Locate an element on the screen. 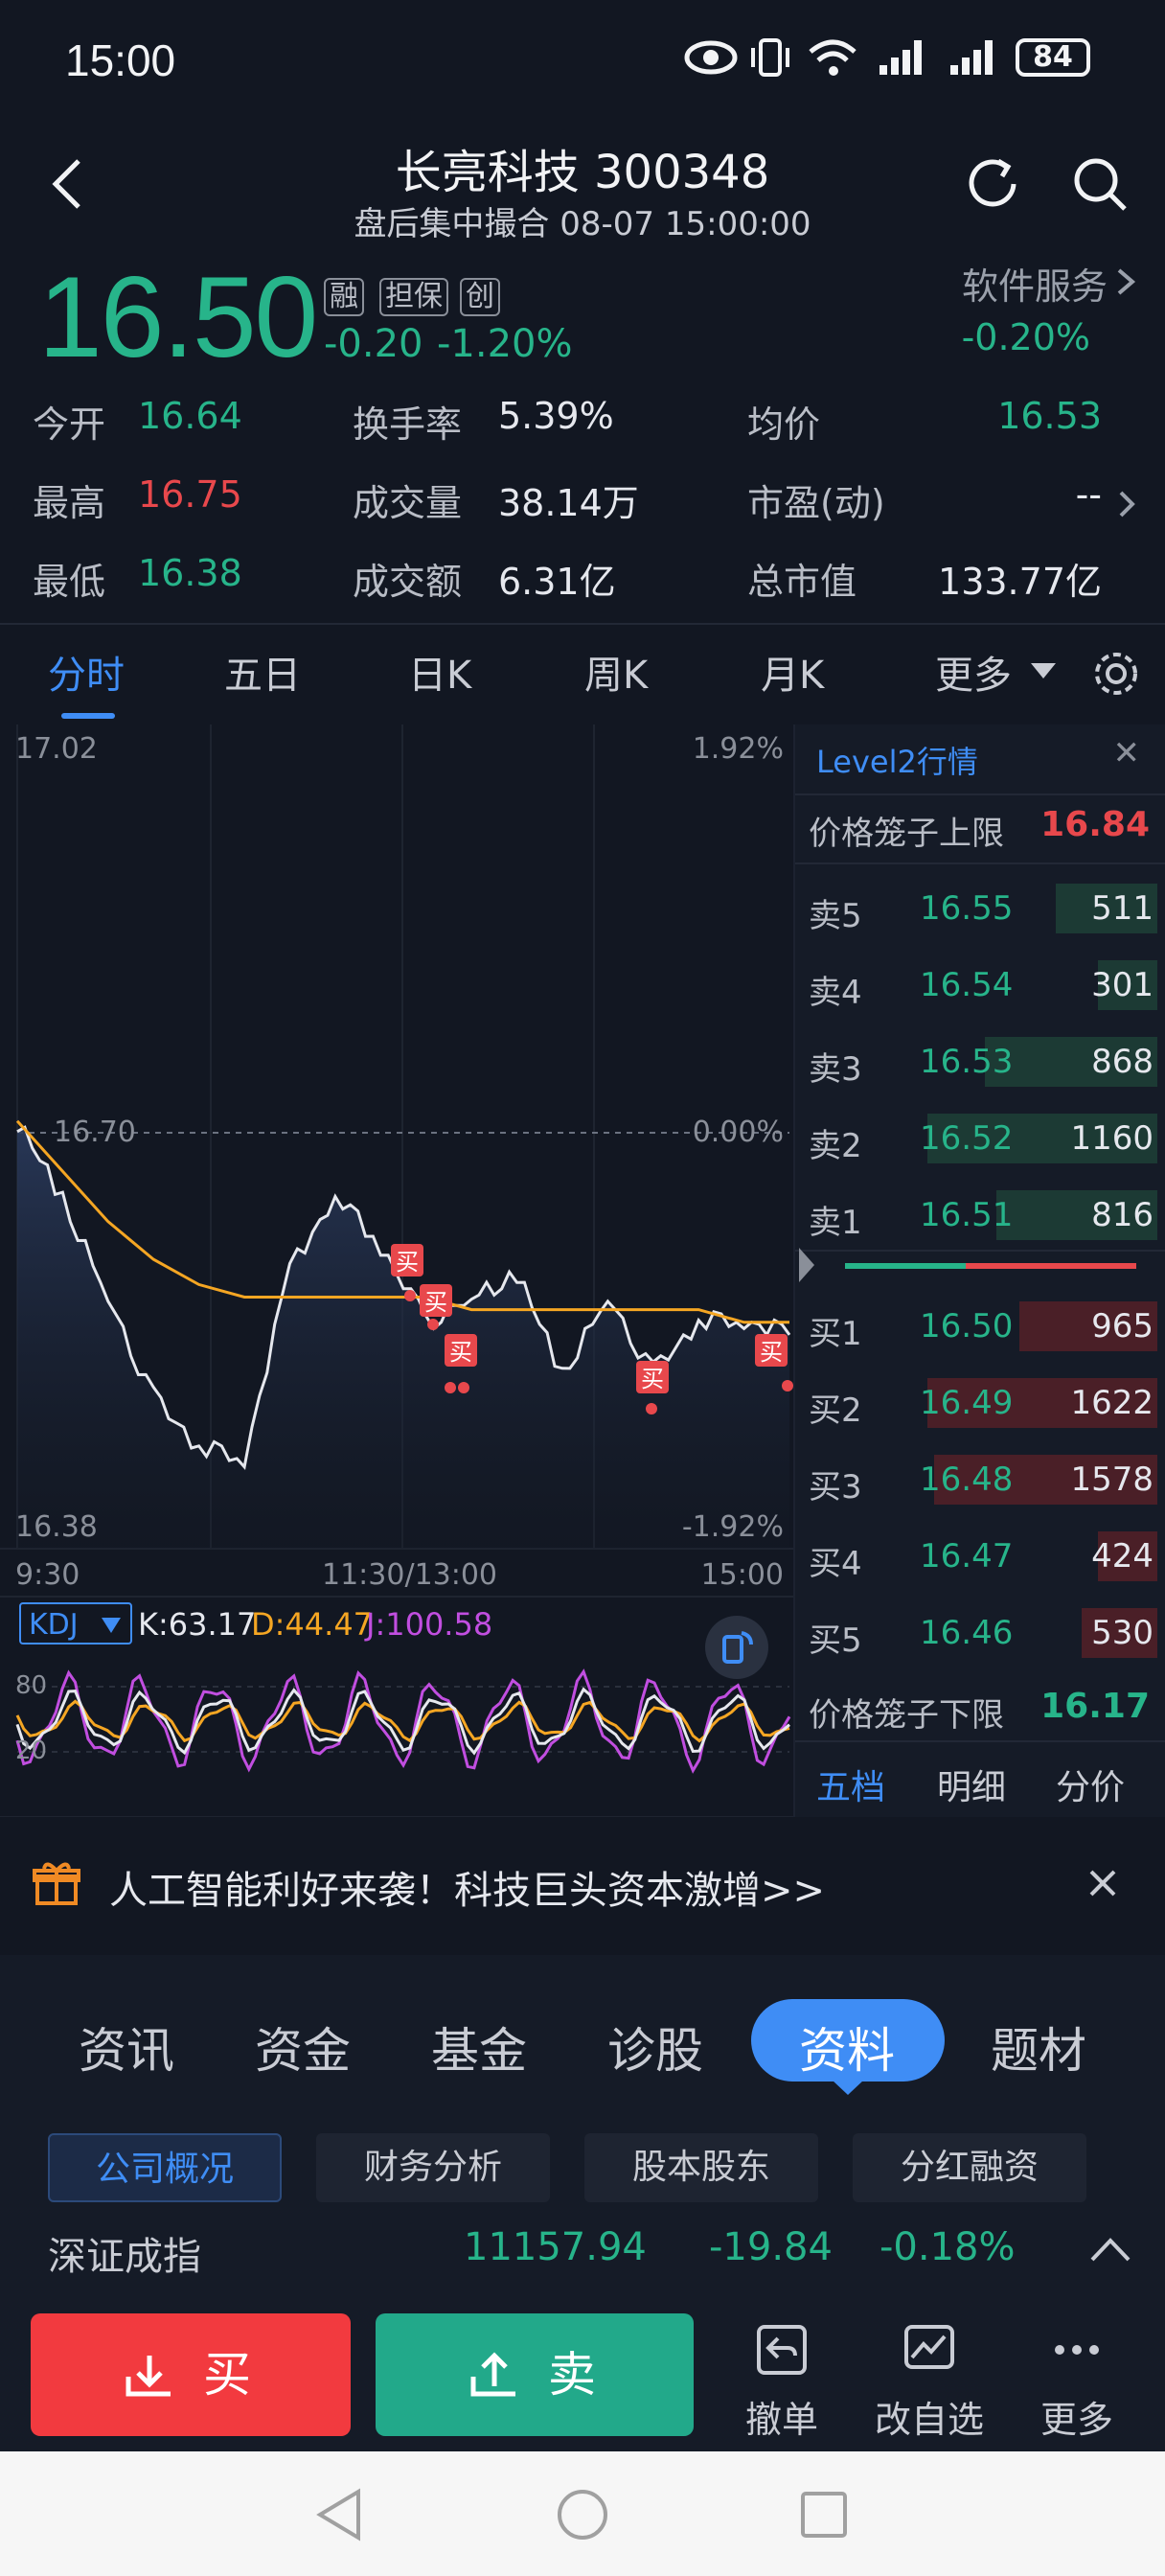  order-book-row: 卖5 16.55 511 is located at coordinates (980, 908).